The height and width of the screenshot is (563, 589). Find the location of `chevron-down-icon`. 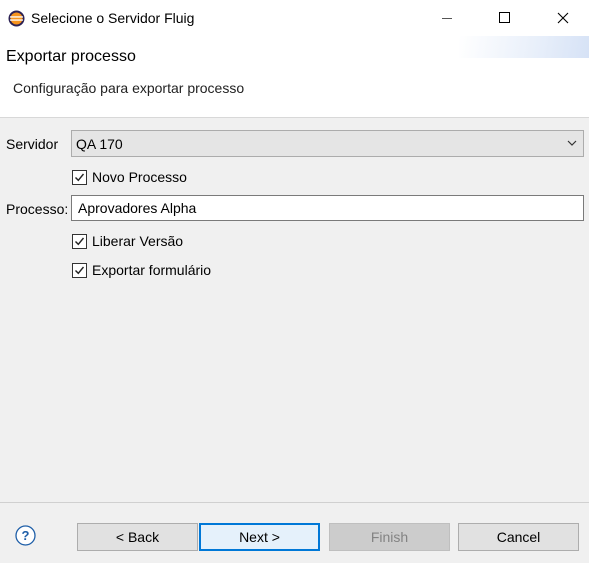

chevron-down-icon is located at coordinates (572, 143).